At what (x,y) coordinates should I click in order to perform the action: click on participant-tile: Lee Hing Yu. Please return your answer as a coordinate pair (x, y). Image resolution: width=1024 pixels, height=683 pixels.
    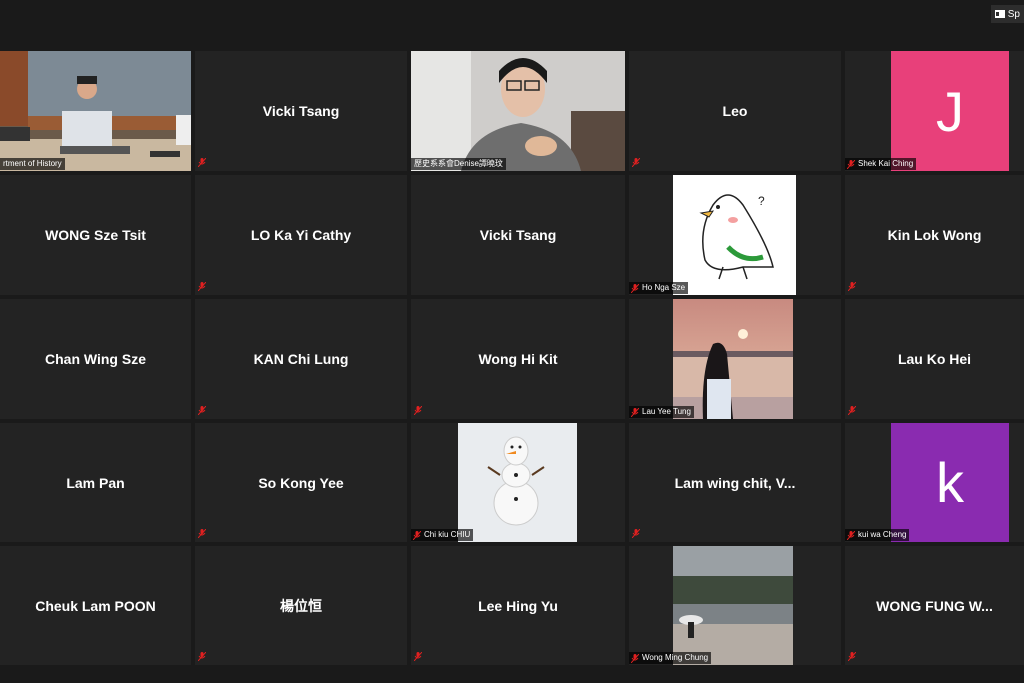
    Looking at the image, I should click on (518, 605).